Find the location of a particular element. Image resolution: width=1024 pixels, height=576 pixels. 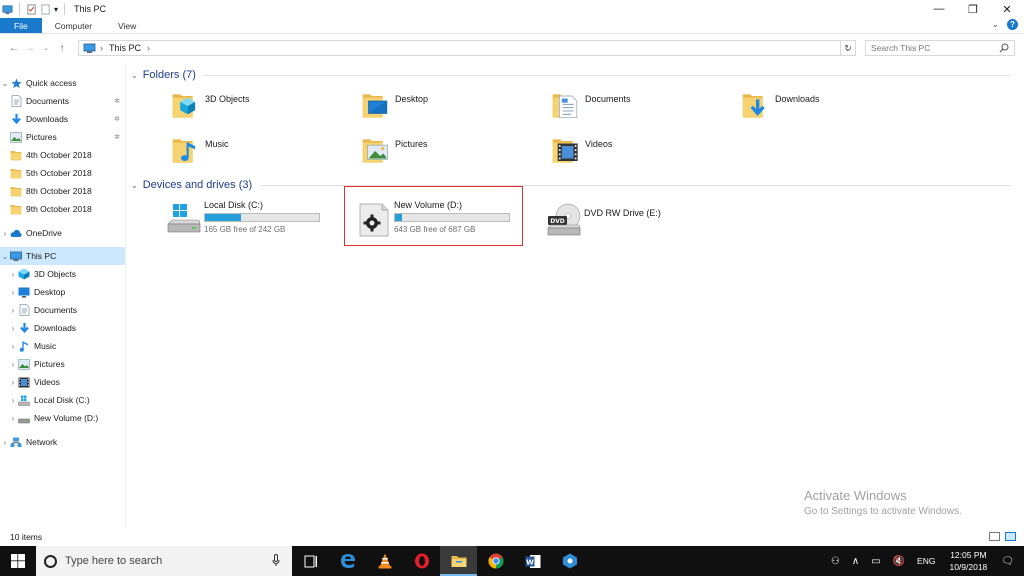

clock: 12:05 PM 10/9/2018 is located at coordinates (968, 561).